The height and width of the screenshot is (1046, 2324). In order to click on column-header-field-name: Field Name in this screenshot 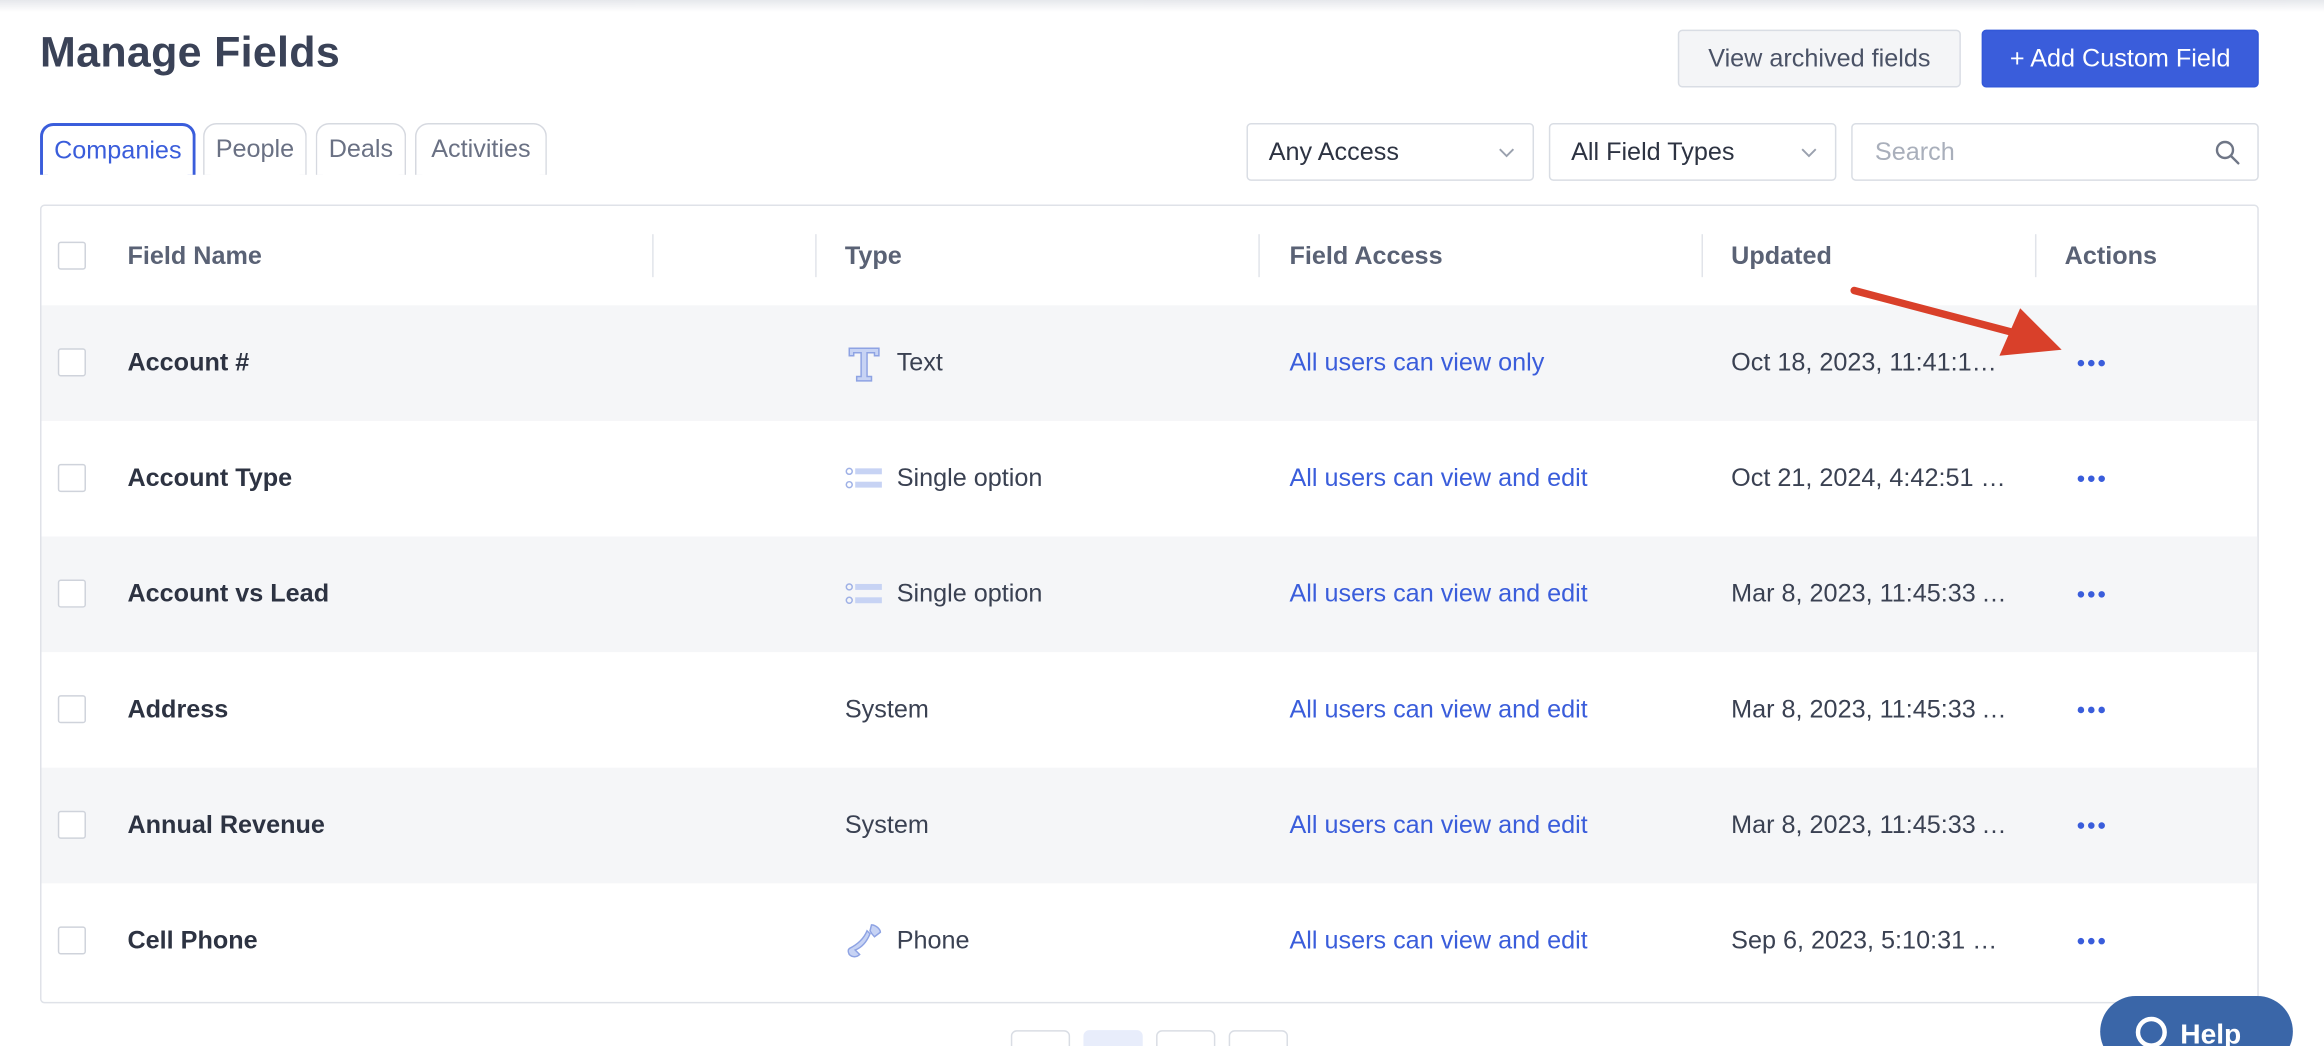, I will do `click(194, 255)`.